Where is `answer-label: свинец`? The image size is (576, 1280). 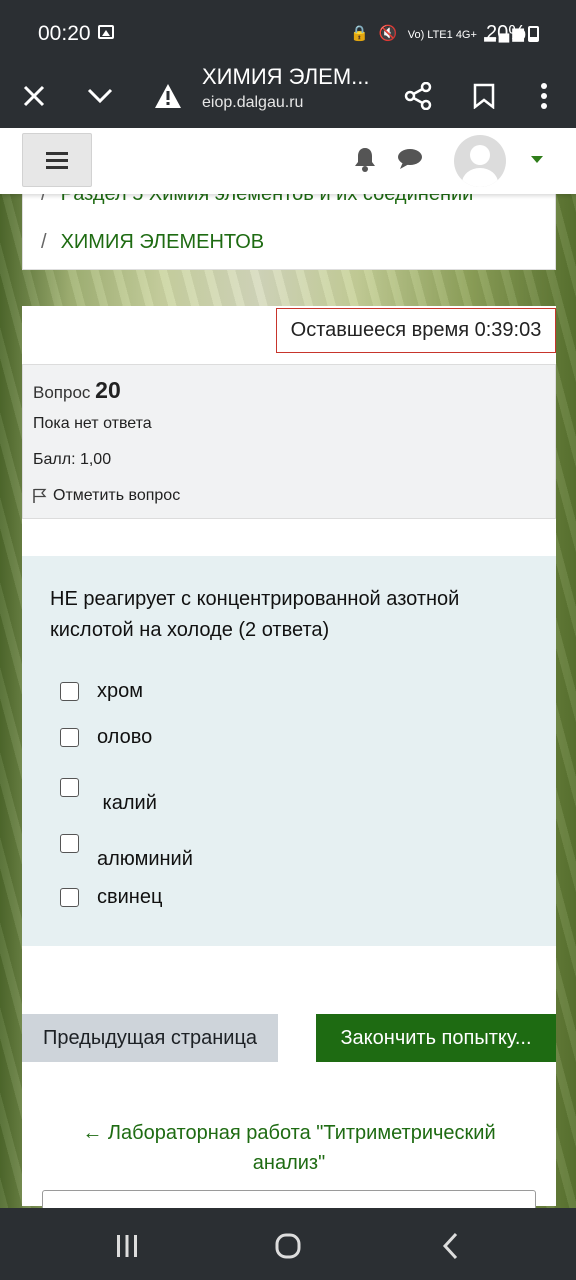 answer-label: свинец is located at coordinates (130, 897).